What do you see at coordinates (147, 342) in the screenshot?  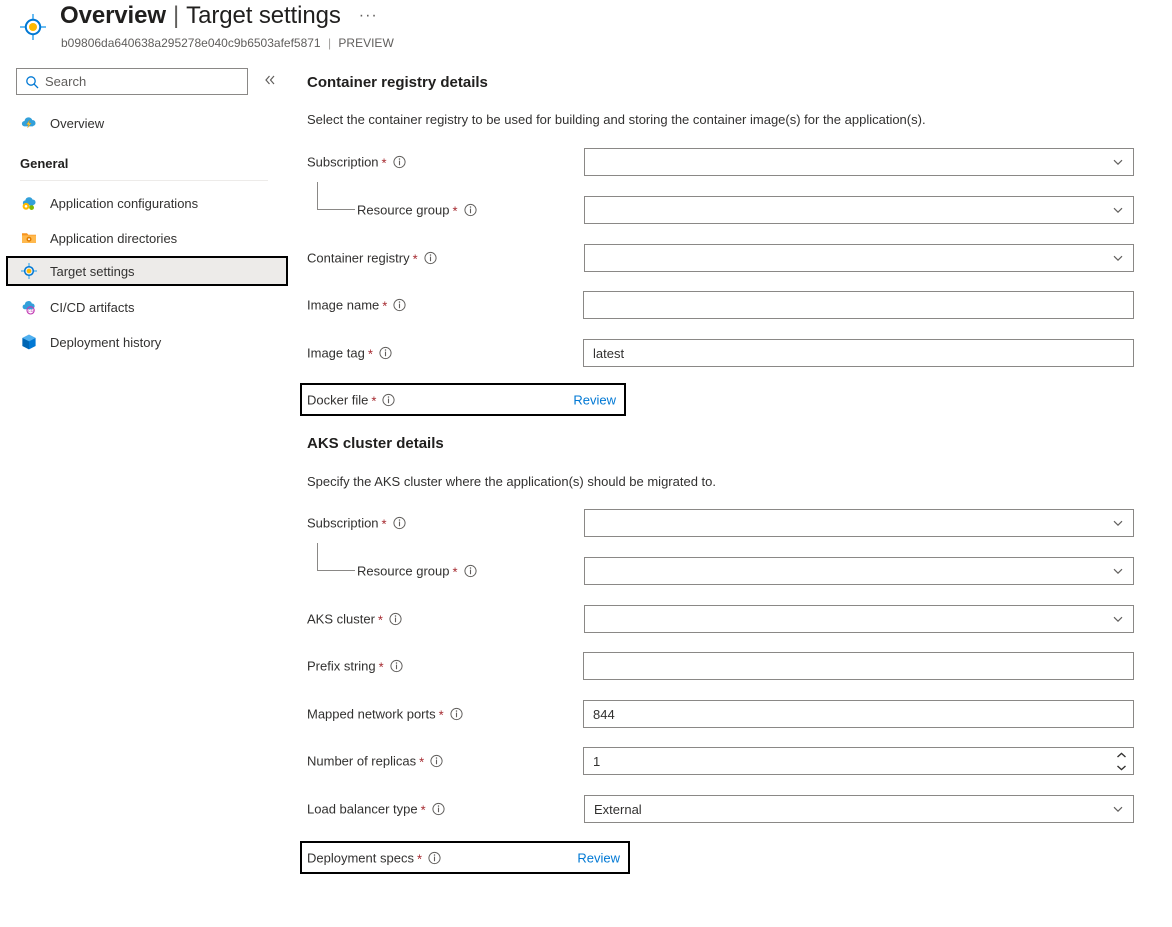 I see `sidebar-item-deployment-history: Deployment history` at bounding box center [147, 342].